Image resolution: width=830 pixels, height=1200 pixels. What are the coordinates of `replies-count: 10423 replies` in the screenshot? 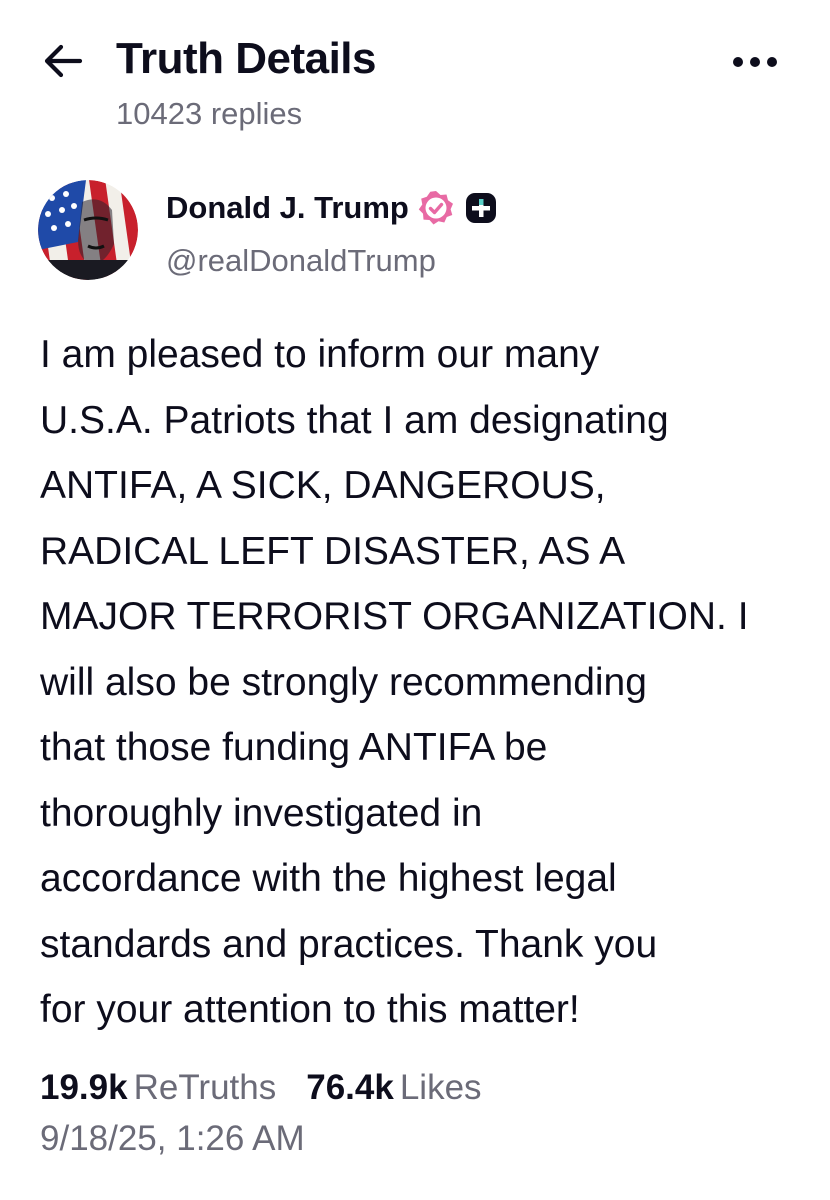 It's located at (209, 113).